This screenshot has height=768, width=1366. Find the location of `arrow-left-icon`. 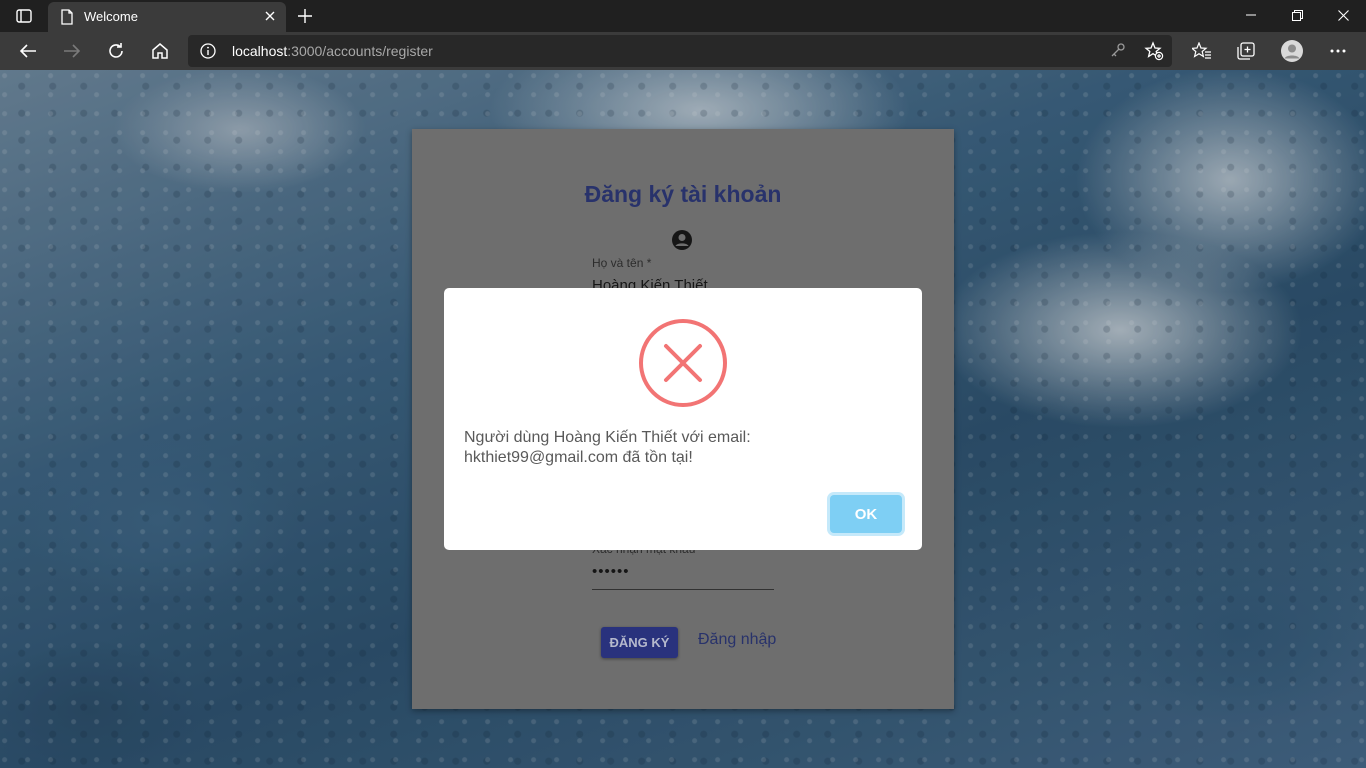

arrow-left-icon is located at coordinates (27, 51).